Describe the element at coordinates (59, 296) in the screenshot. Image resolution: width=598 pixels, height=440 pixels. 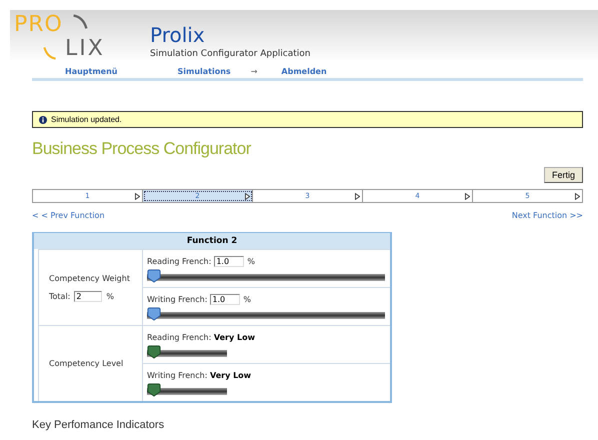
I see `total-label: Total:` at that location.